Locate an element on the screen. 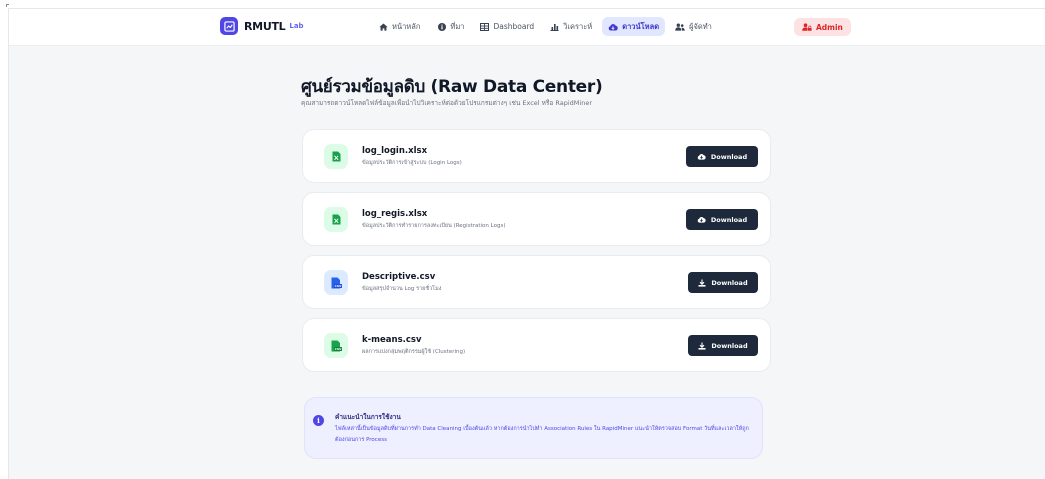  chart-icon is located at coordinates (554, 27).